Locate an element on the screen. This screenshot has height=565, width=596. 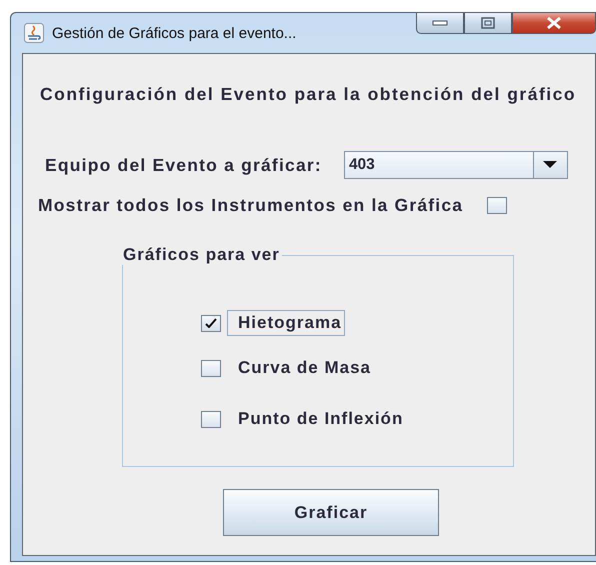
show-all-checkbox is located at coordinates (497, 205).